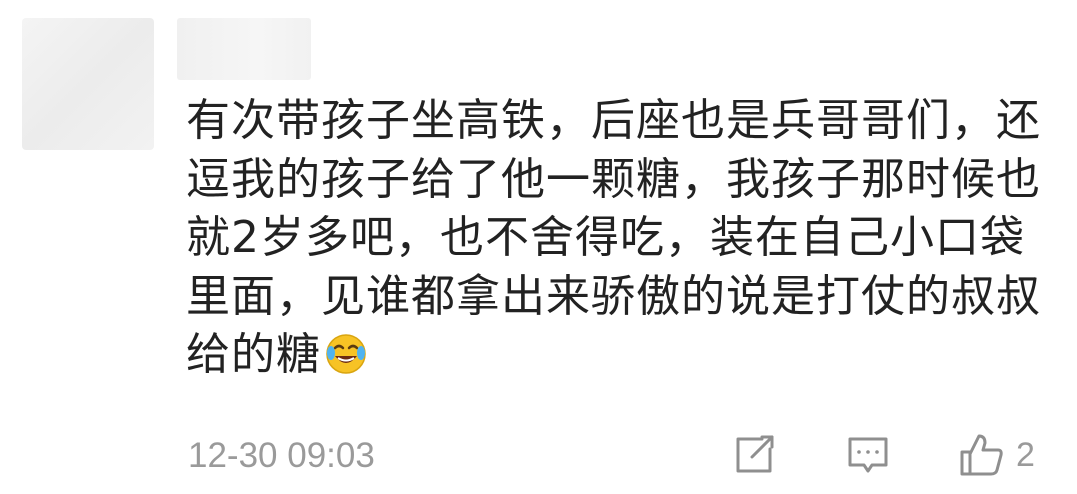 This screenshot has width=1077, height=494. I want to click on comment-icon, so click(868, 455).